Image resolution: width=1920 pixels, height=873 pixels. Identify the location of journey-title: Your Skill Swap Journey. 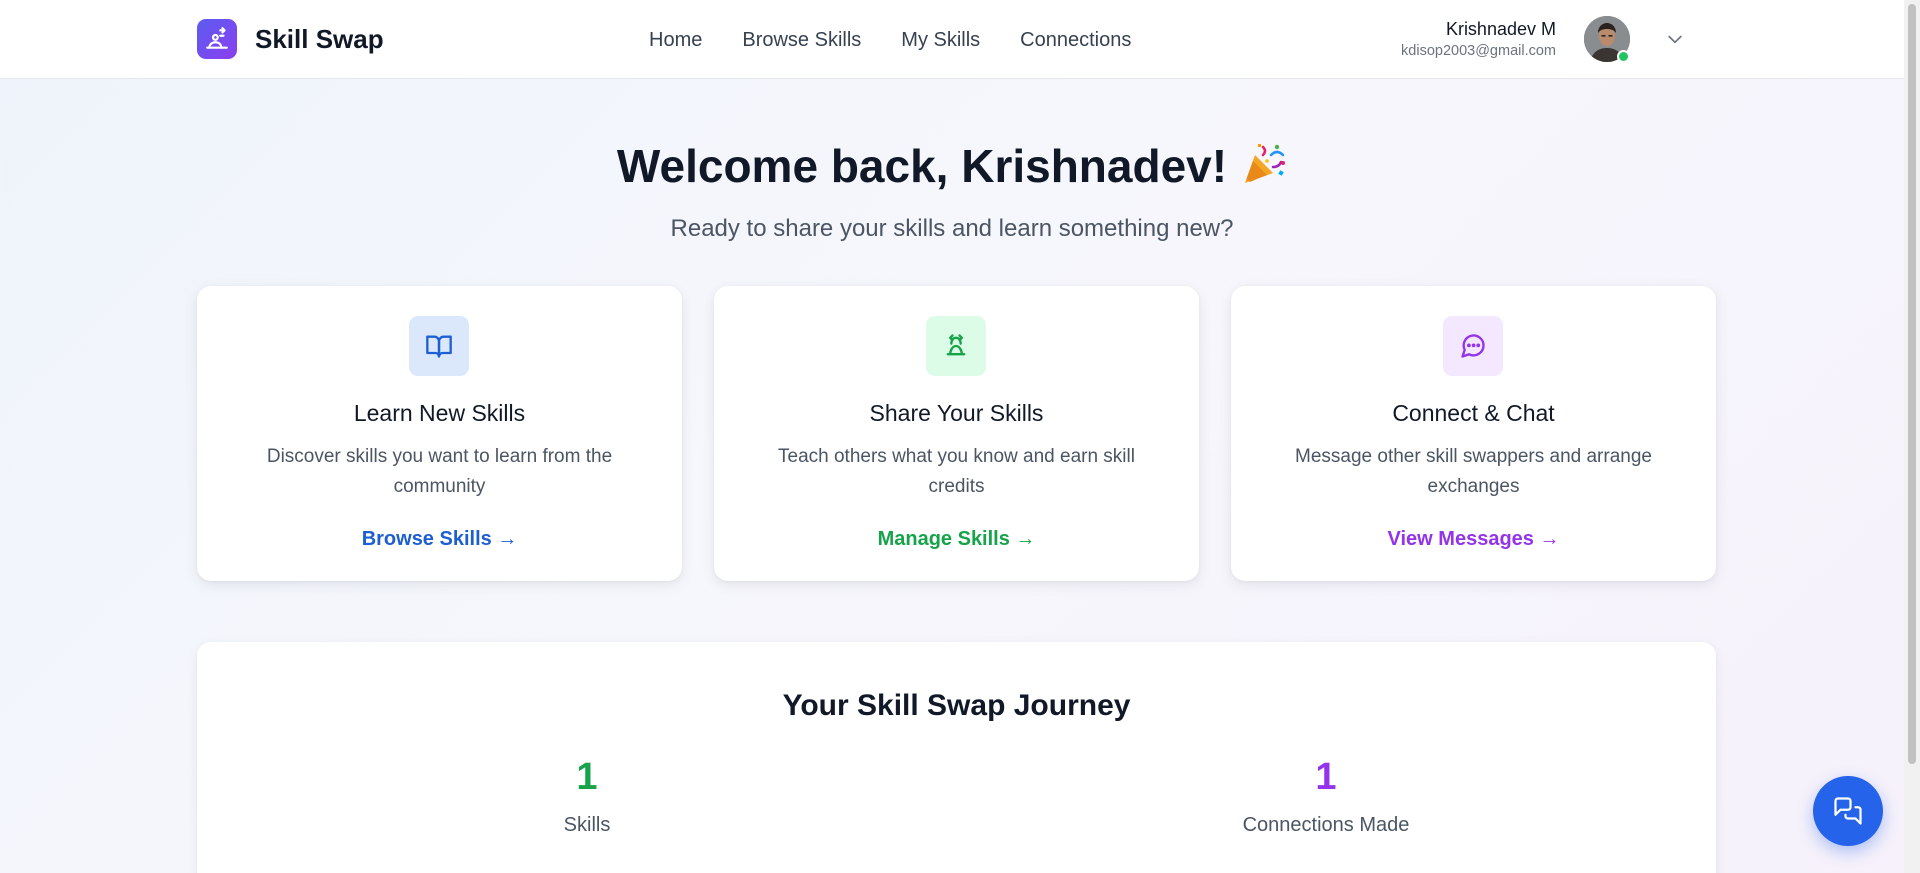
(956, 705).